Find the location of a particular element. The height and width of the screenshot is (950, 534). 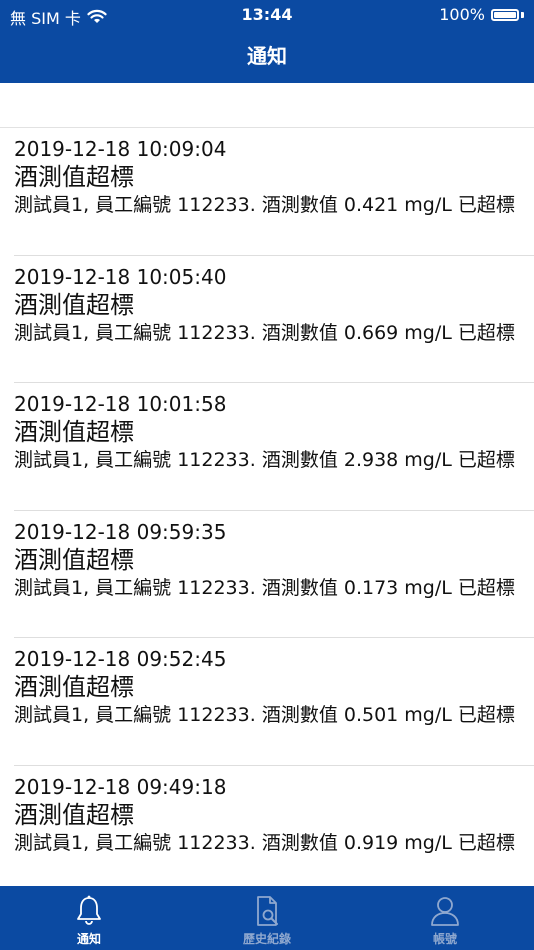

battery-fill is located at coordinates (505, 14).